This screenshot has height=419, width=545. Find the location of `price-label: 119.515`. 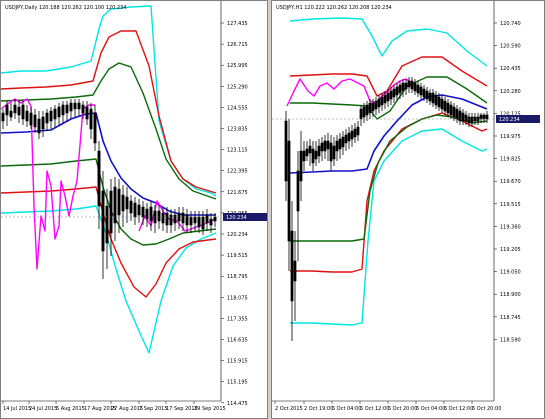

price-label: 119.515 is located at coordinates (237, 256).